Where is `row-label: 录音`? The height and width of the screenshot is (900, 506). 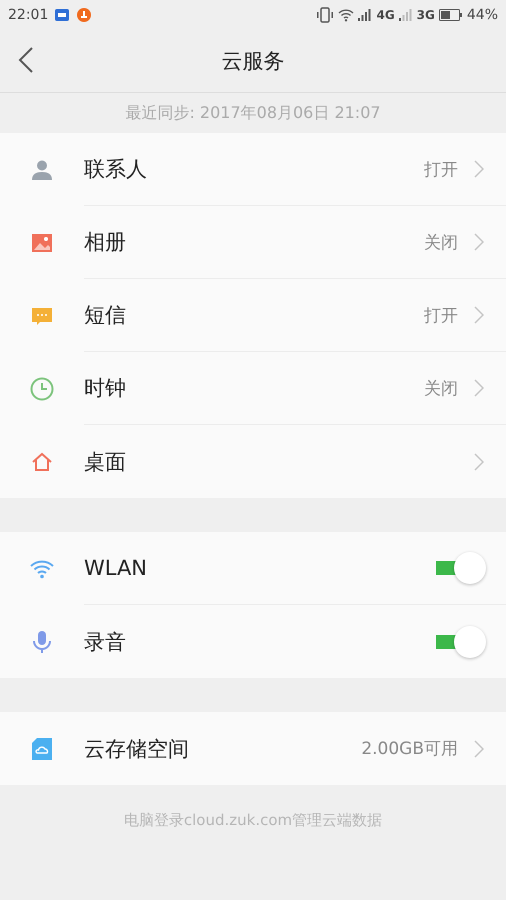 row-label: 录音 is located at coordinates (105, 642).